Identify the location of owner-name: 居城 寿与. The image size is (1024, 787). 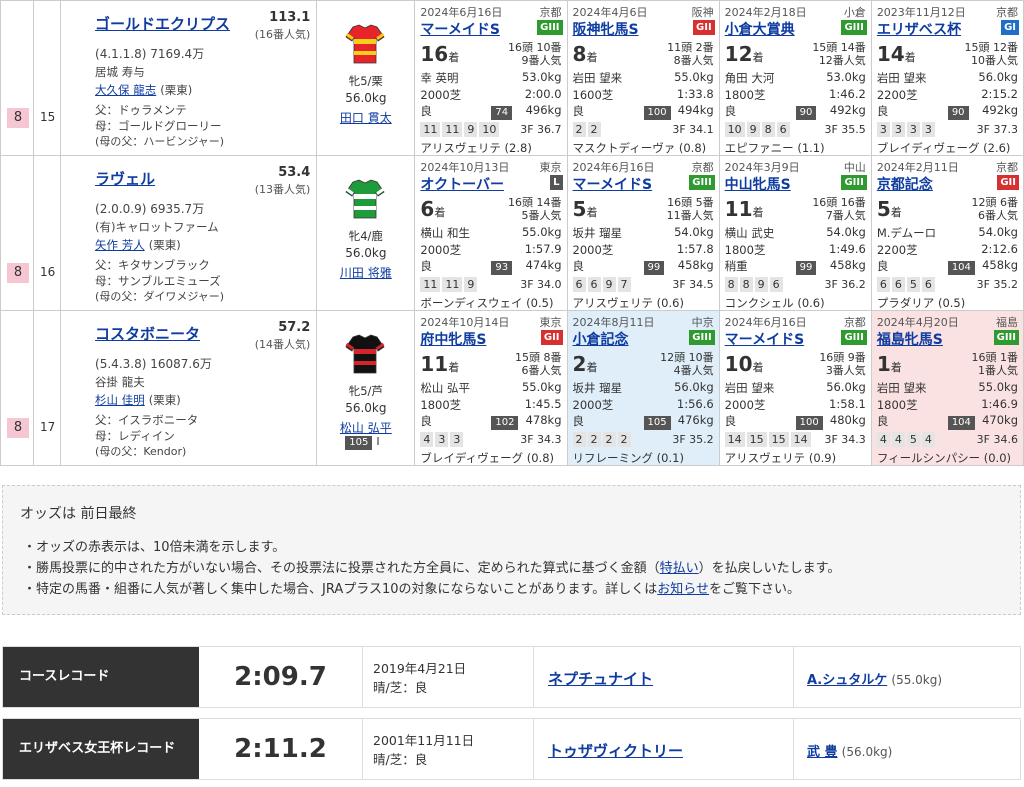
(120, 72).